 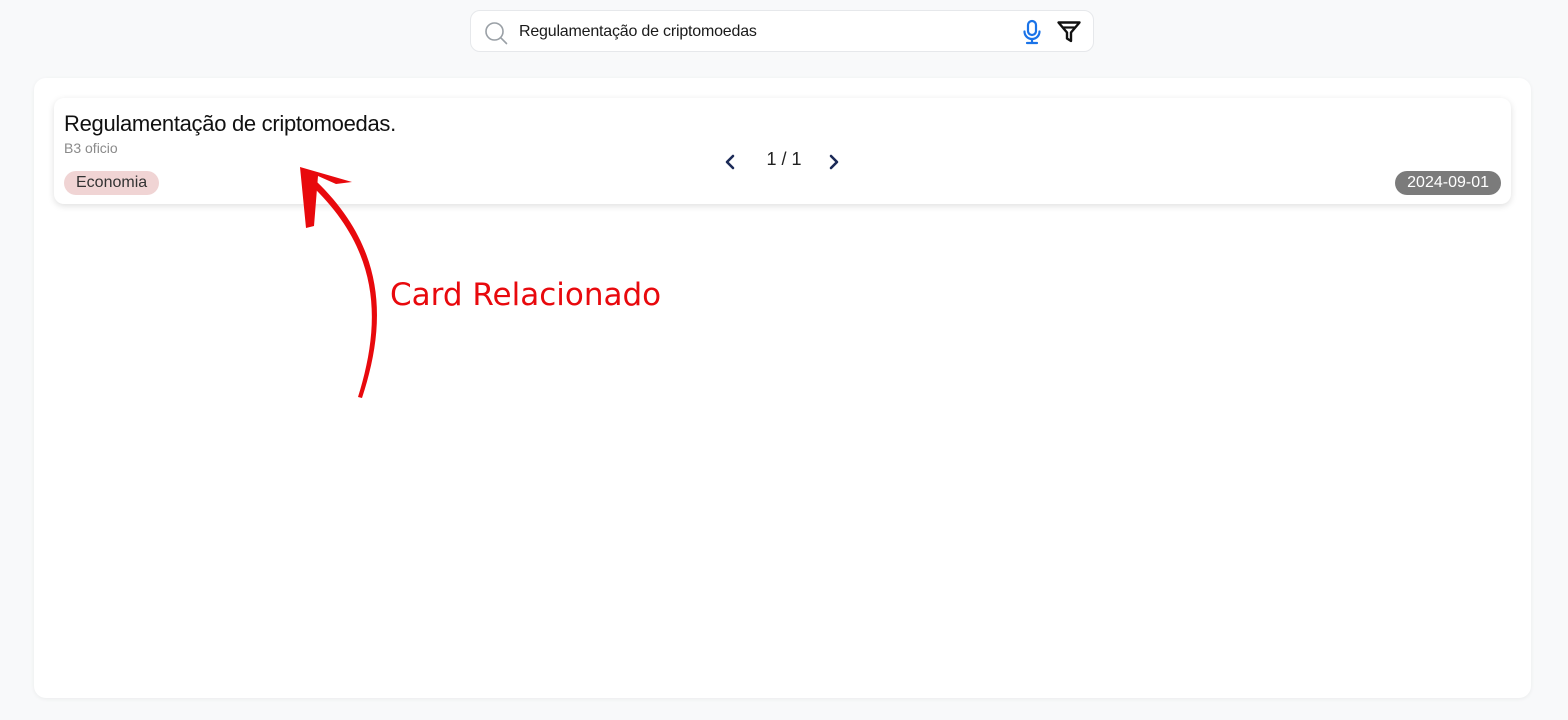 What do you see at coordinates (338, 282) in the screenshot?
I see `annotation-arrow-icon` at bounding box center [338, 282].